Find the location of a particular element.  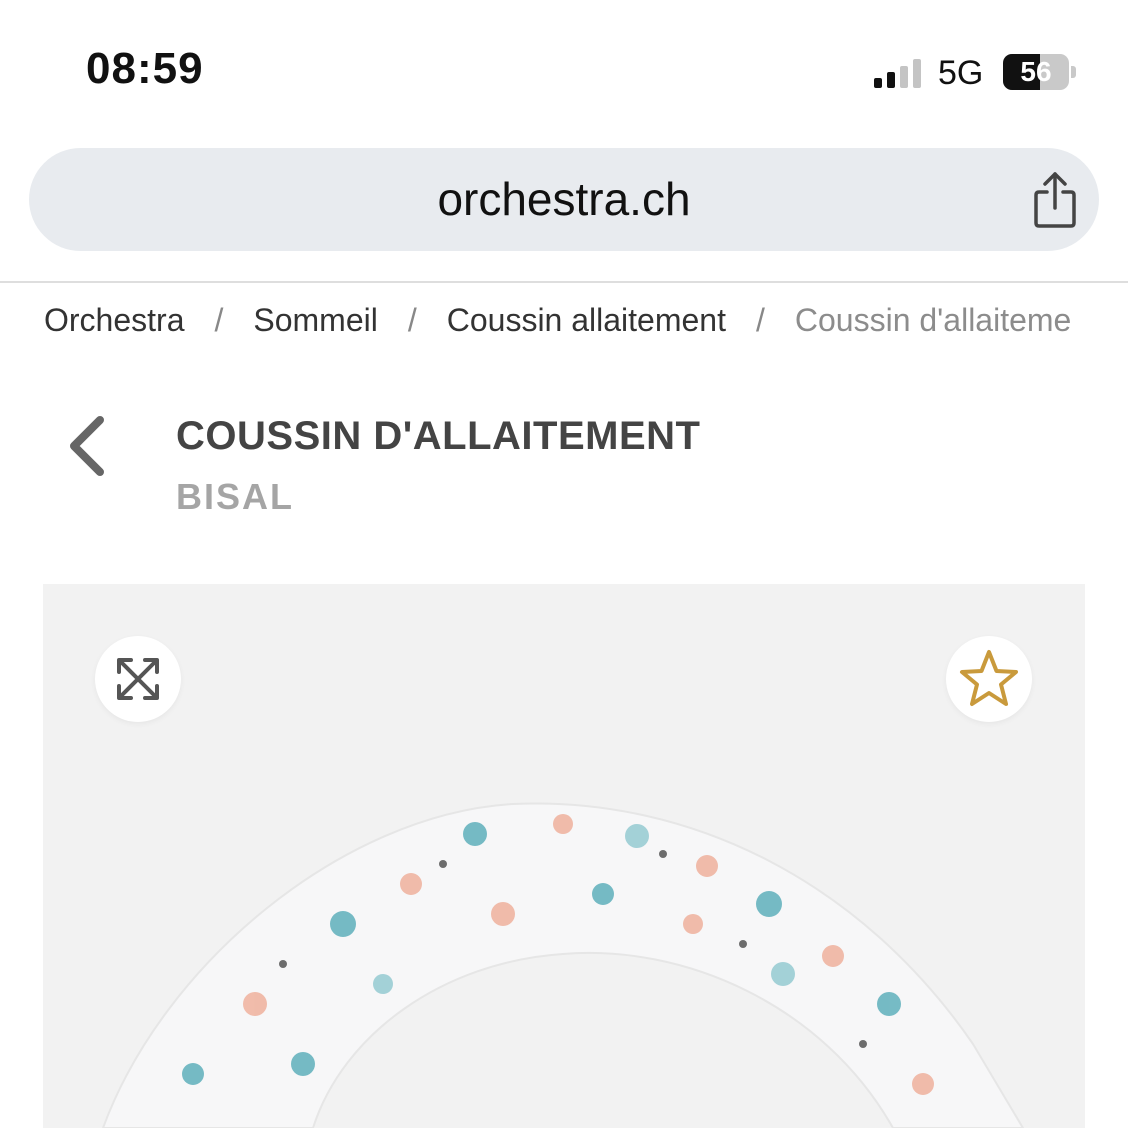

battery-icon: 56 is located at coordinates (1036, 72).